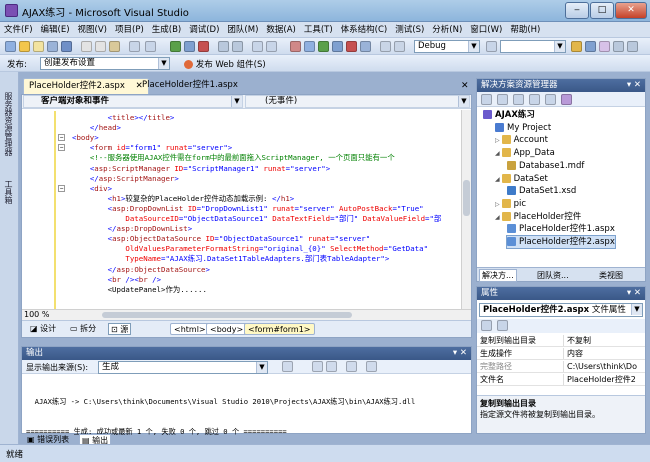 This screenshot has width=650, height=462. I want to click on menu-item: 文件(F), so click(18, 30).